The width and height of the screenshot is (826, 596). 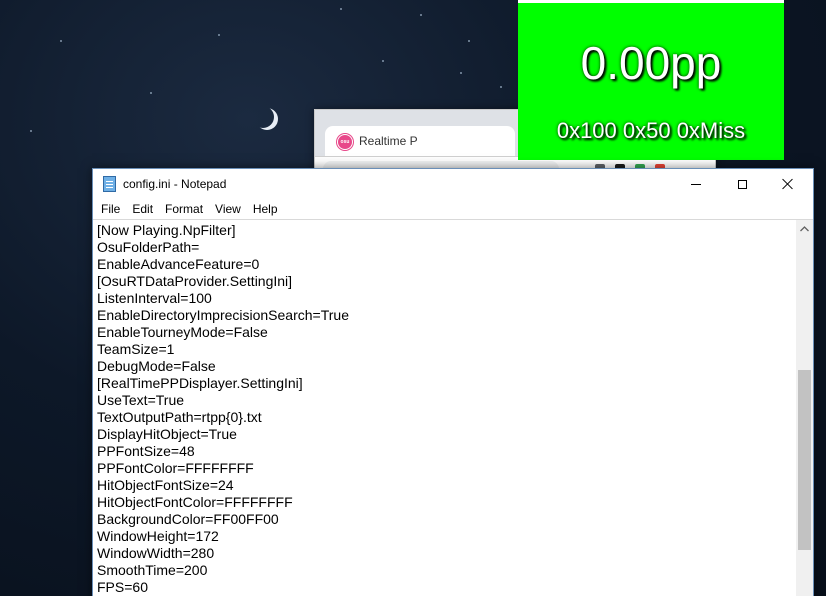 What do you see at coordinates (345, 142) in the screenshot?
I see `osu-logo-icon: osu` at bounding box center [345, 142].